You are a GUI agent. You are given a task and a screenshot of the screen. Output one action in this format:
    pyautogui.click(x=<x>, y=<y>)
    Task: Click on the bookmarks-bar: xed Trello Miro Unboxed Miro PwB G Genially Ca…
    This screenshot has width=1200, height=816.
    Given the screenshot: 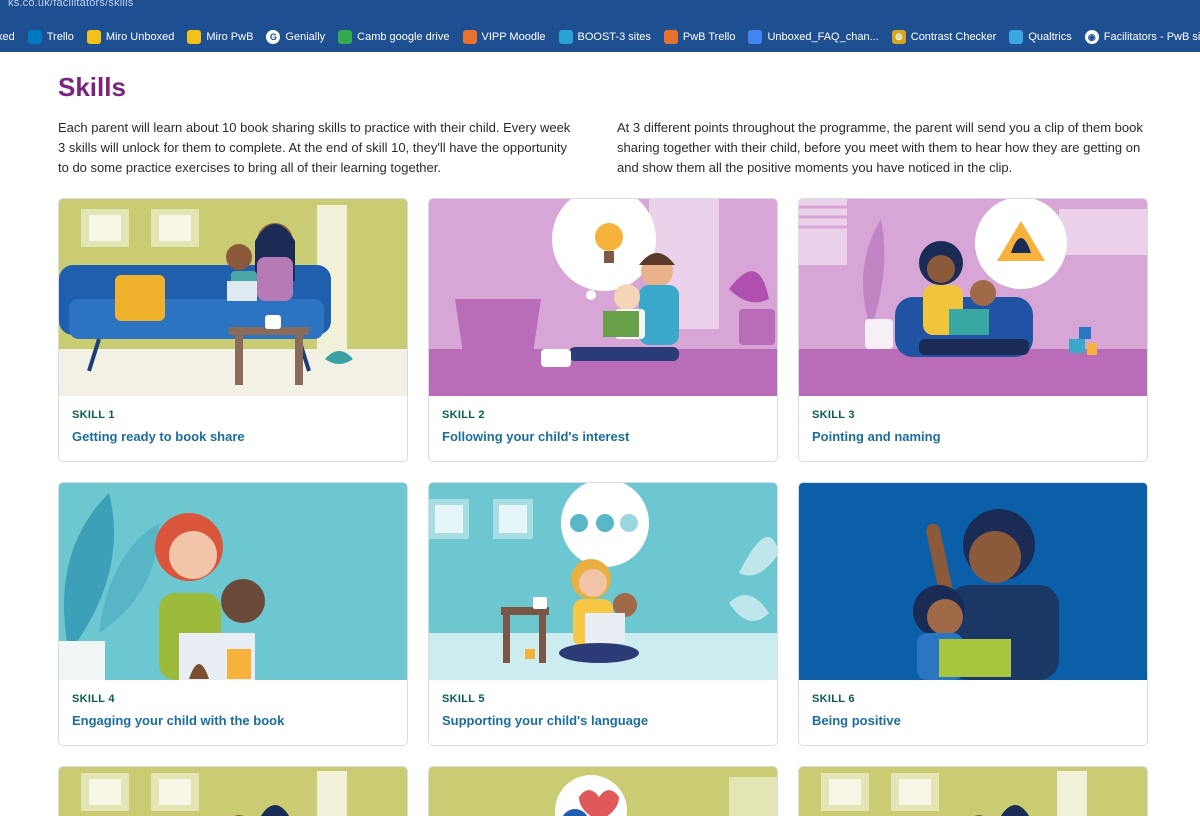 What is the action you would take?
    pyautogui.click(x=600, y=37)
    